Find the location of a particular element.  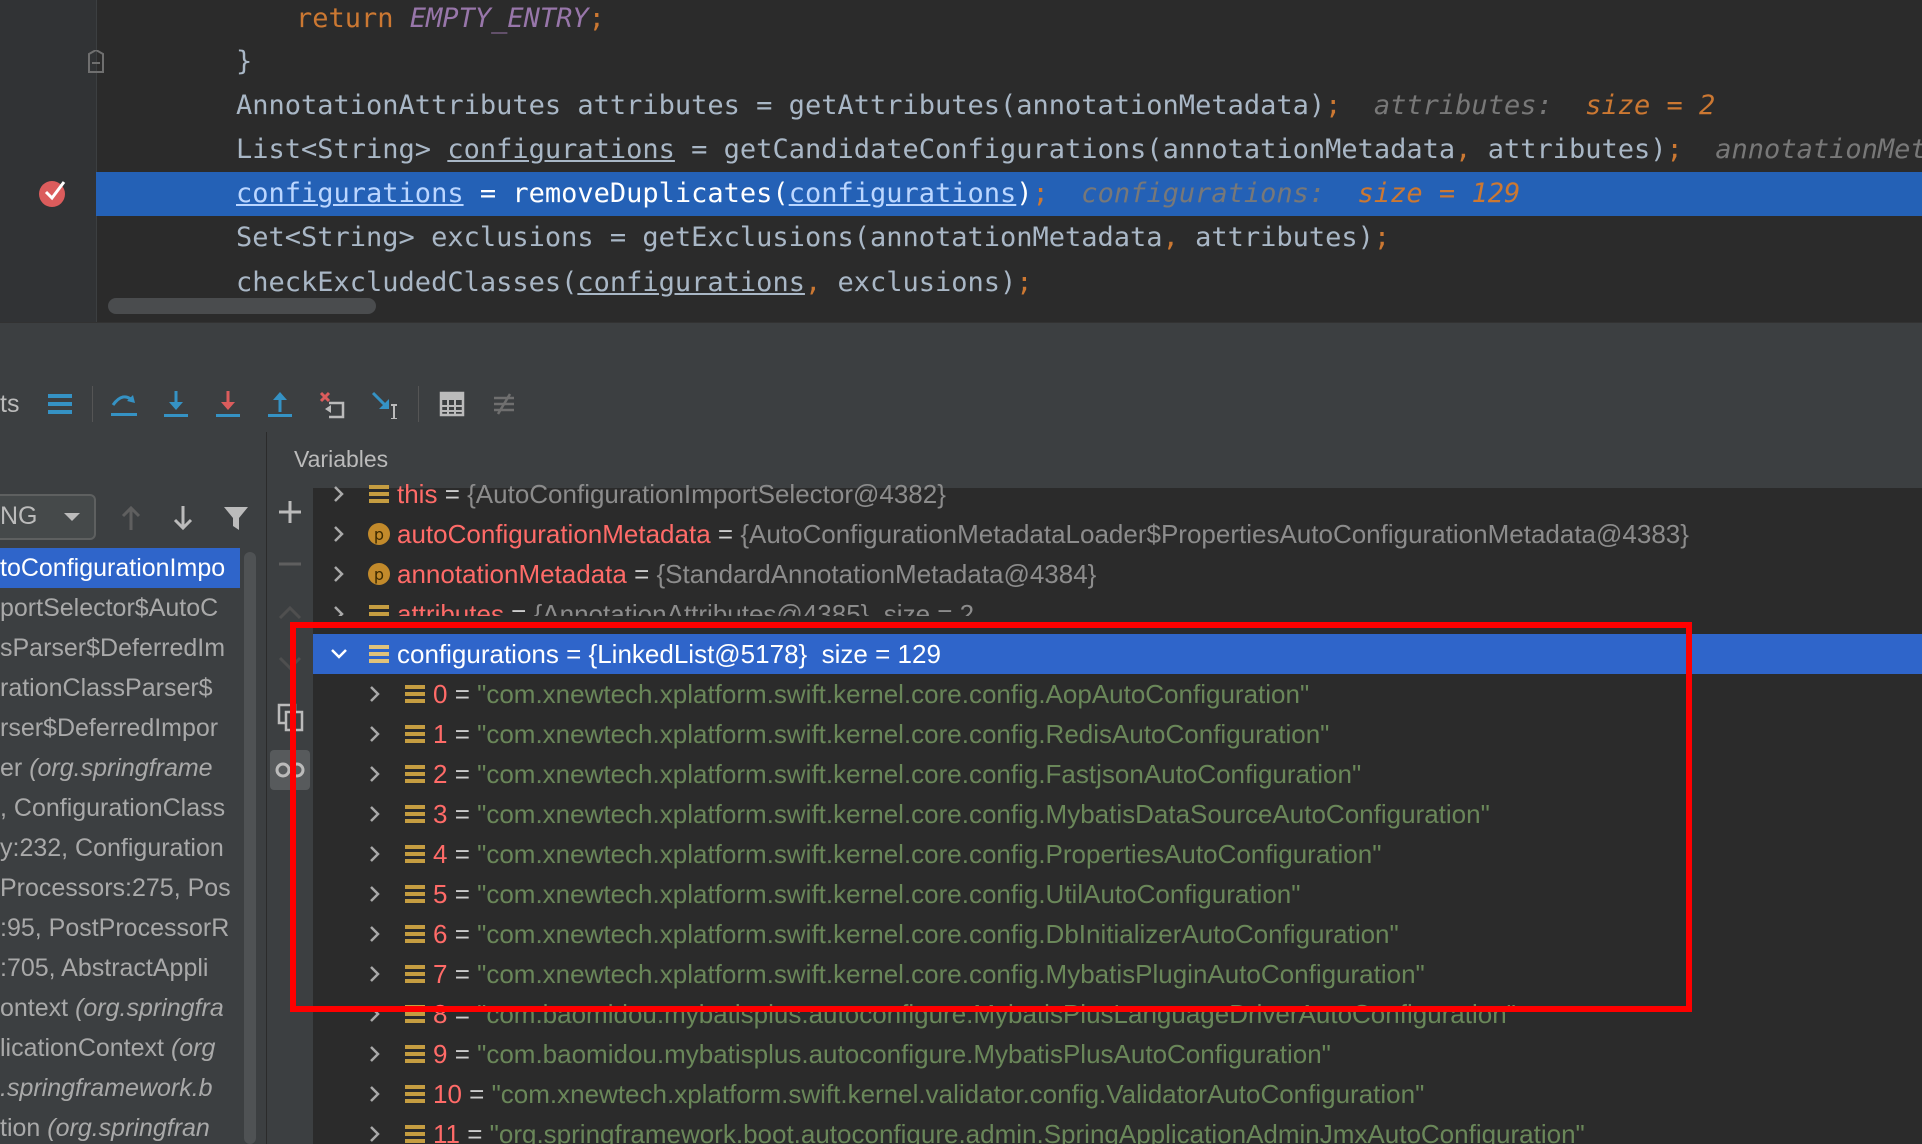

step-into-icon is located at coordinates (176, 404).